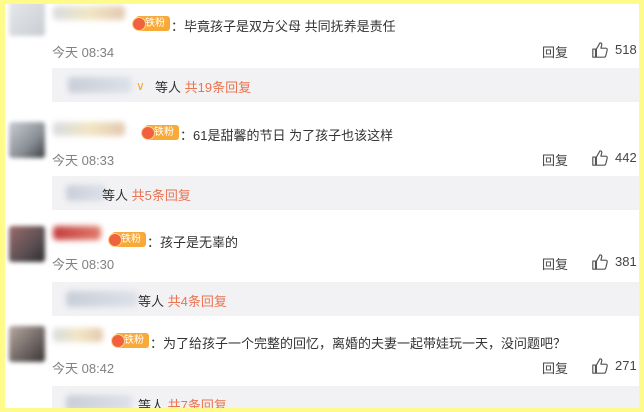  Describe the element at coordinates (345, 397) in the screenshot. I see `reply-summary-bar: 等人 共7条回复` at that location.